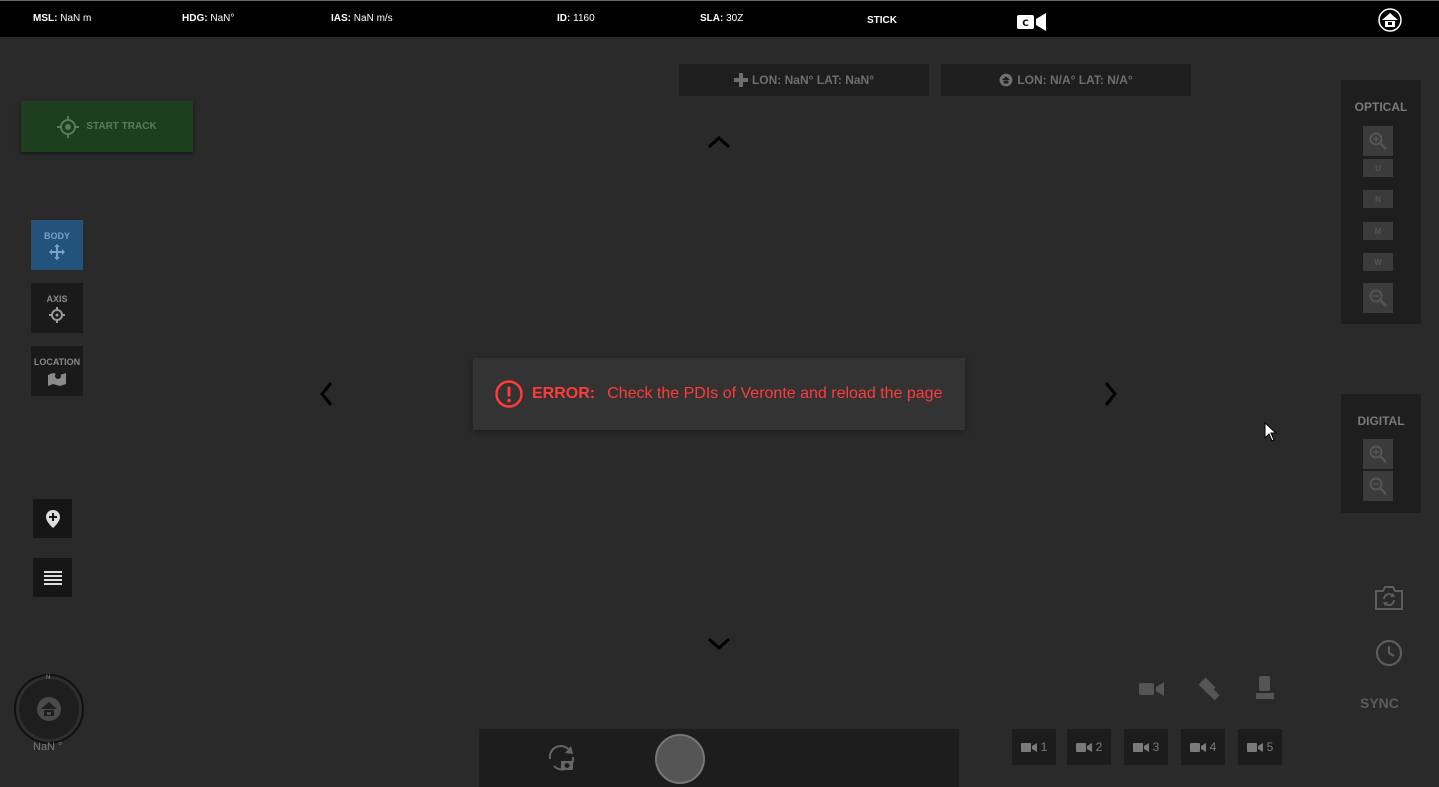 The image size is (1439, 787). I want to click on hdg-label: HDG:, so click(195, 18).